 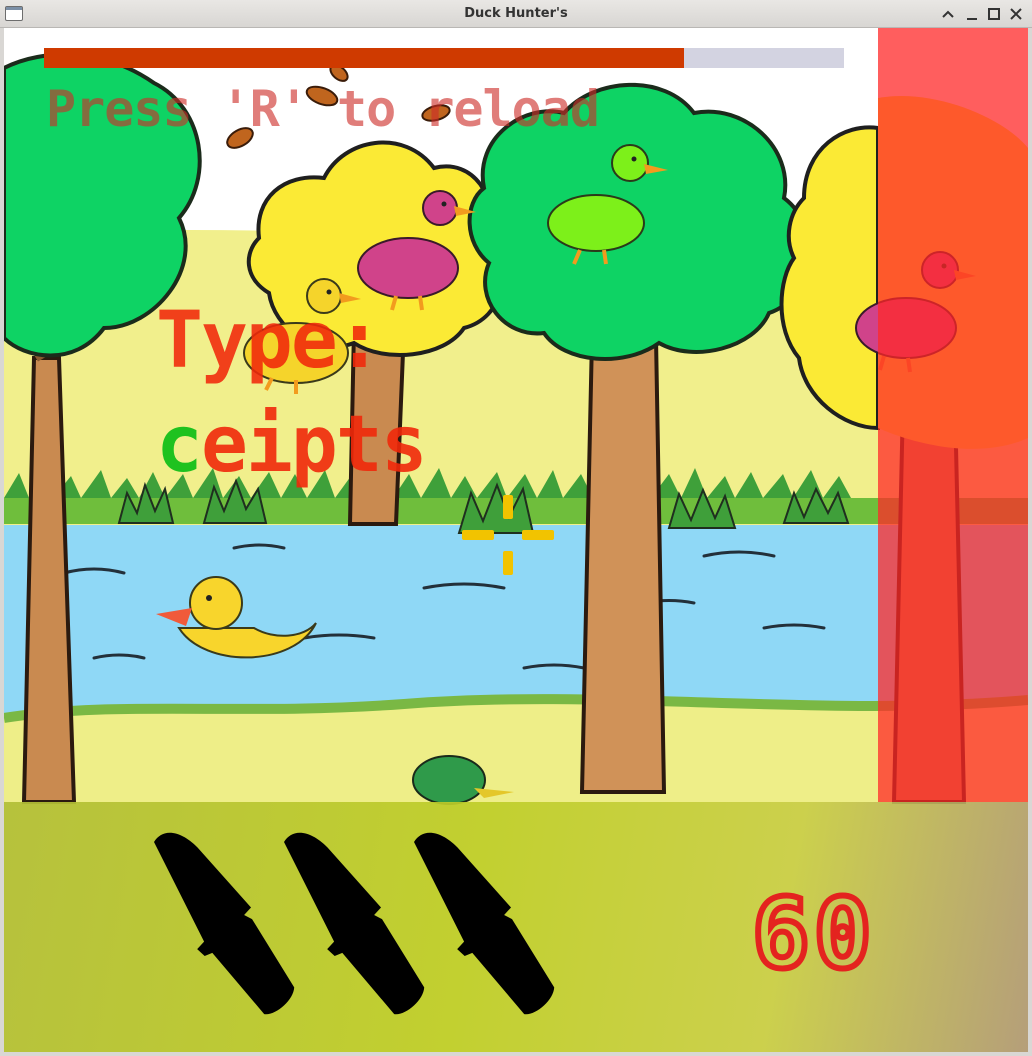 I want to click on close-icon, so click(x=1016, y=14).